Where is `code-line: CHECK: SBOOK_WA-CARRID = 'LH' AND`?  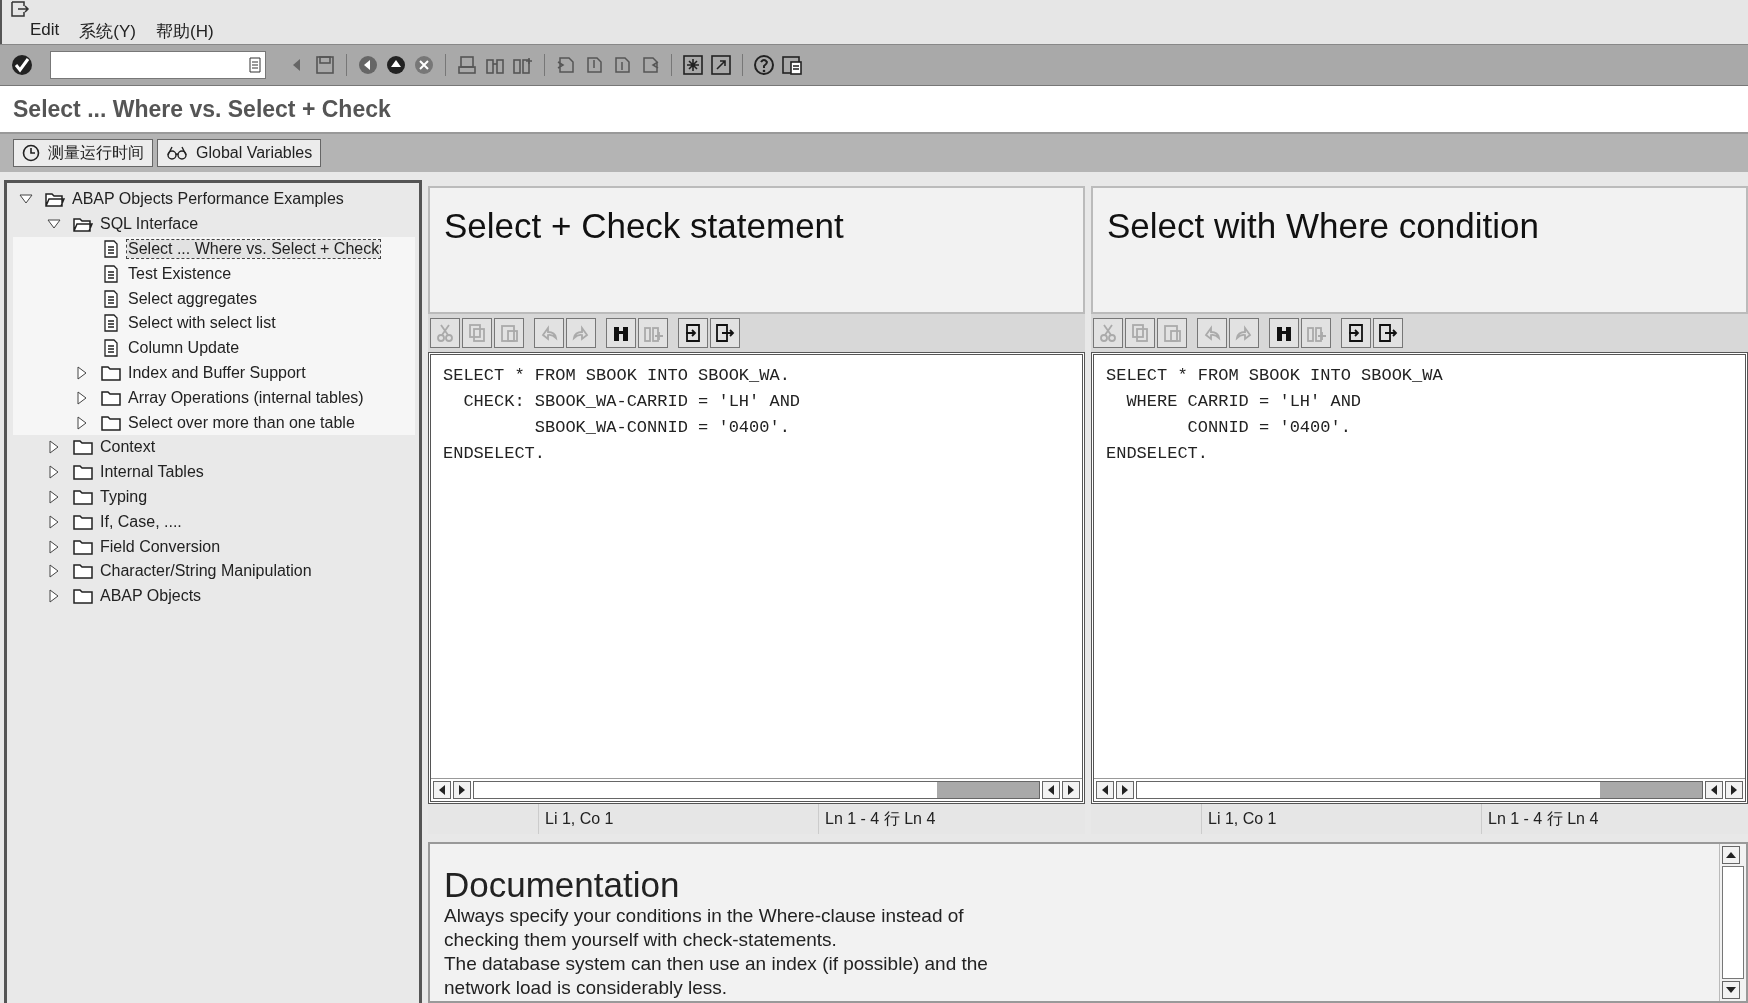
code-line: CHECK: SBOOK_WA-CARRID = 'LH' AND is located at coordinates (632, 402).